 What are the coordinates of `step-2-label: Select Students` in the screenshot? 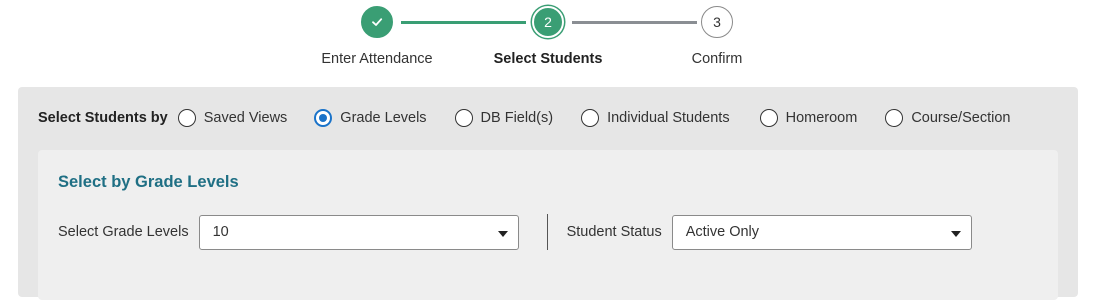 It's located at (548, 59).